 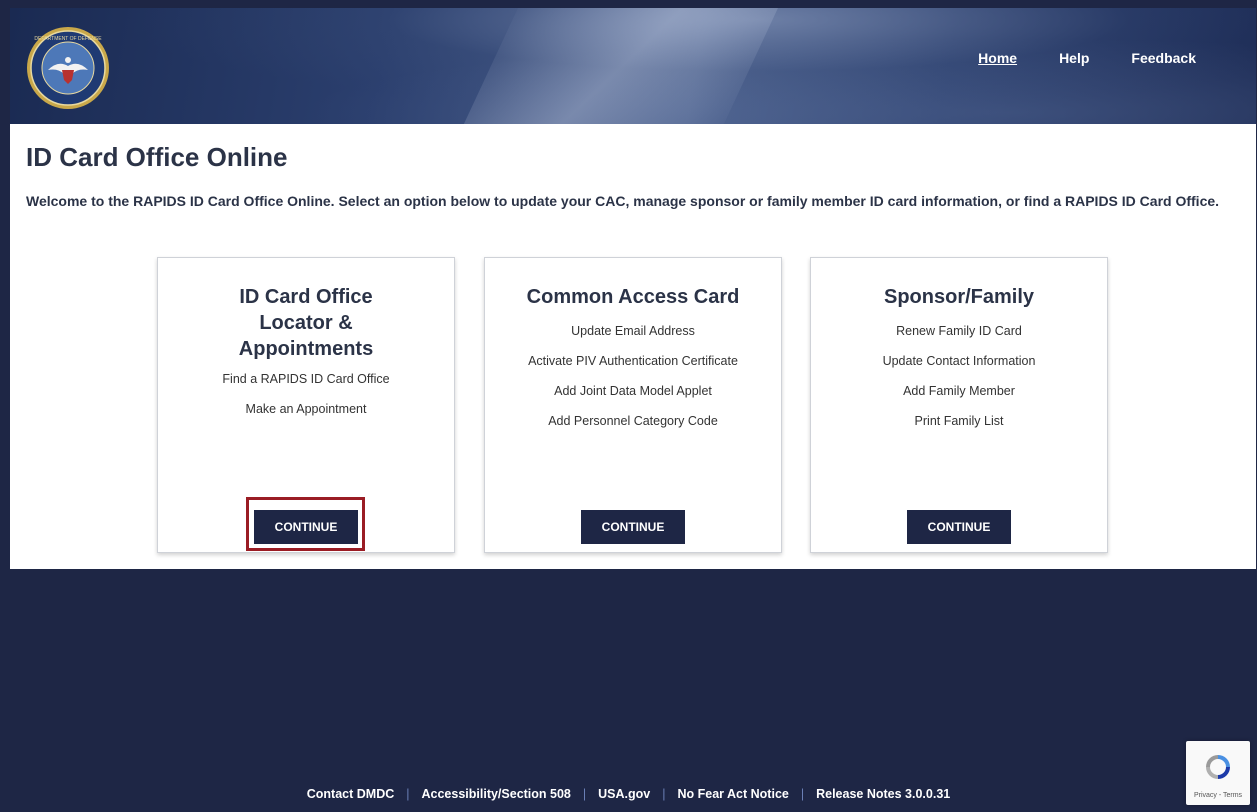 I want to click on dod-seal-icon: DEPARTMENT OF DEFENSE, so click(x=68, y=68).